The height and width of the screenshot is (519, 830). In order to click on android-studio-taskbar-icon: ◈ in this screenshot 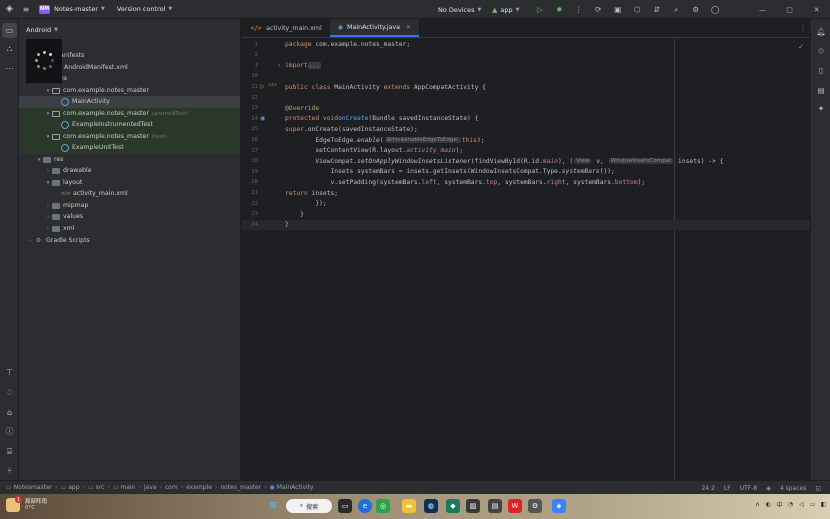, I will do `click(559, 506)`.